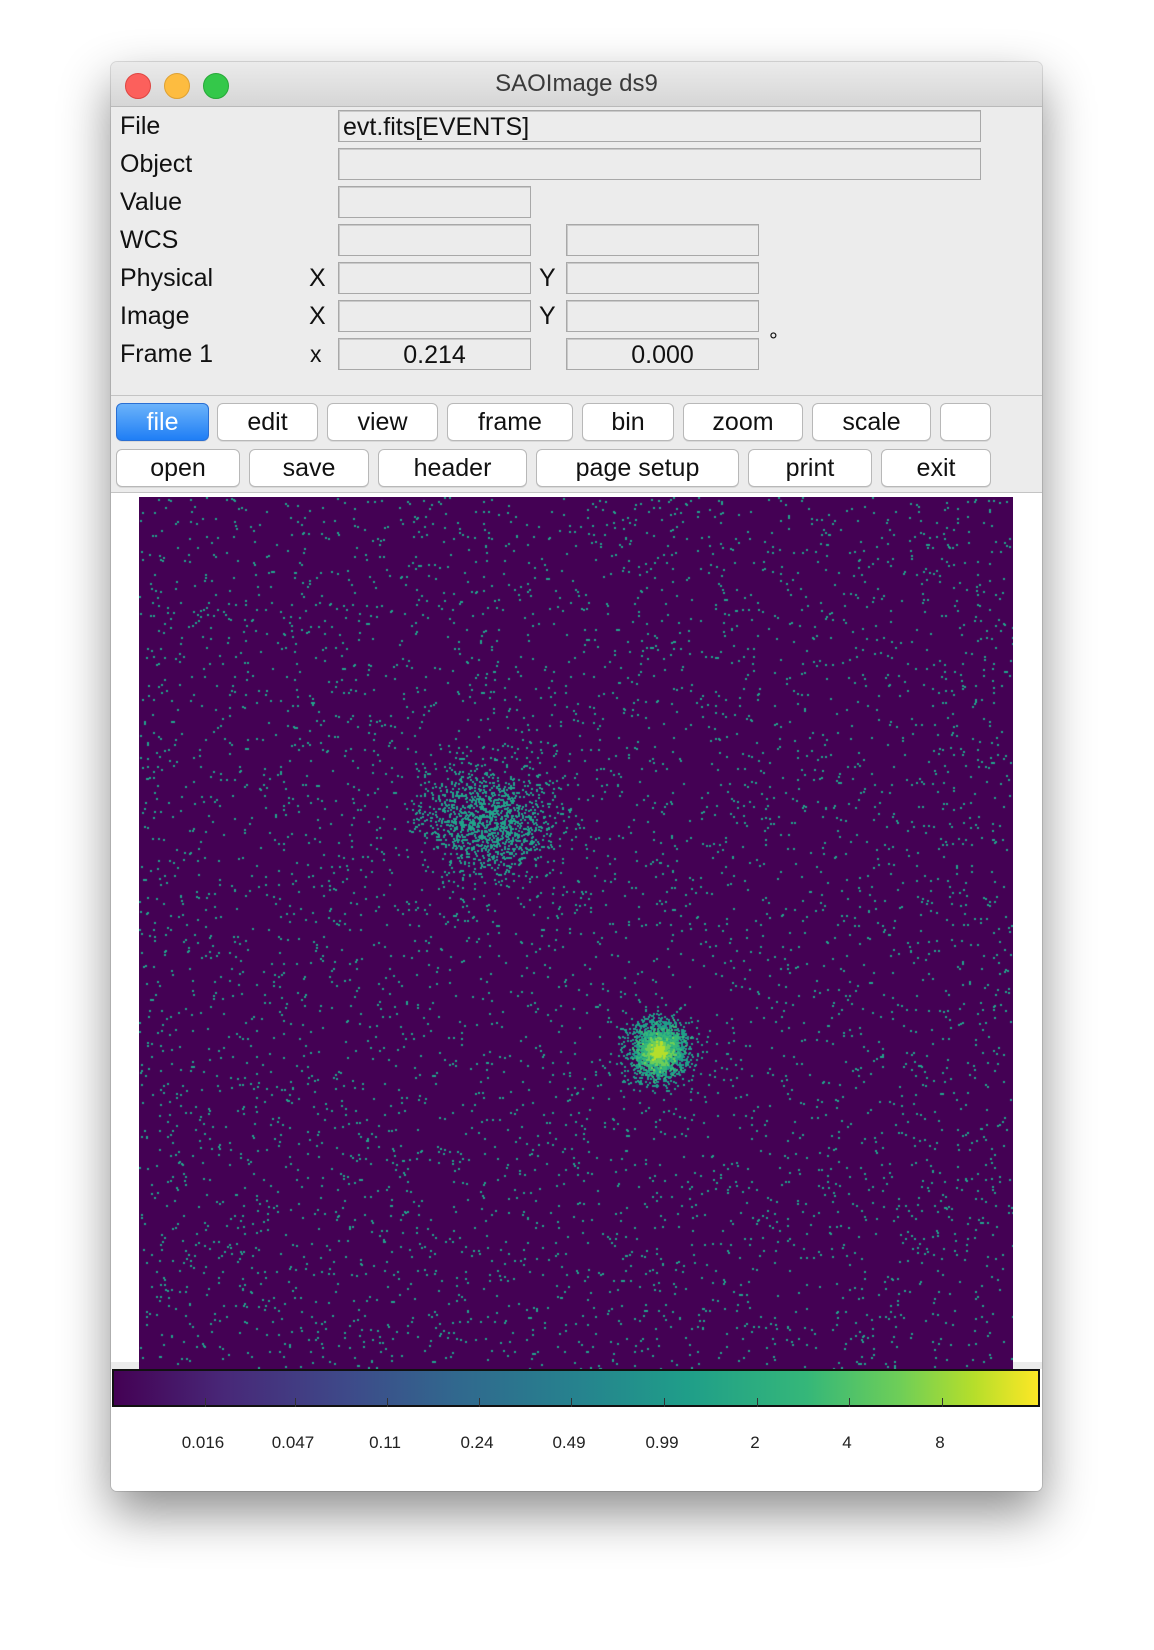 Image resolution: width=1154 pixels, height=1650 pixels. What do you see at coordinates (755, 1442) in the screenshot?
I see `colorbar-tick-label: 2` at bounding box center [755, 1442].